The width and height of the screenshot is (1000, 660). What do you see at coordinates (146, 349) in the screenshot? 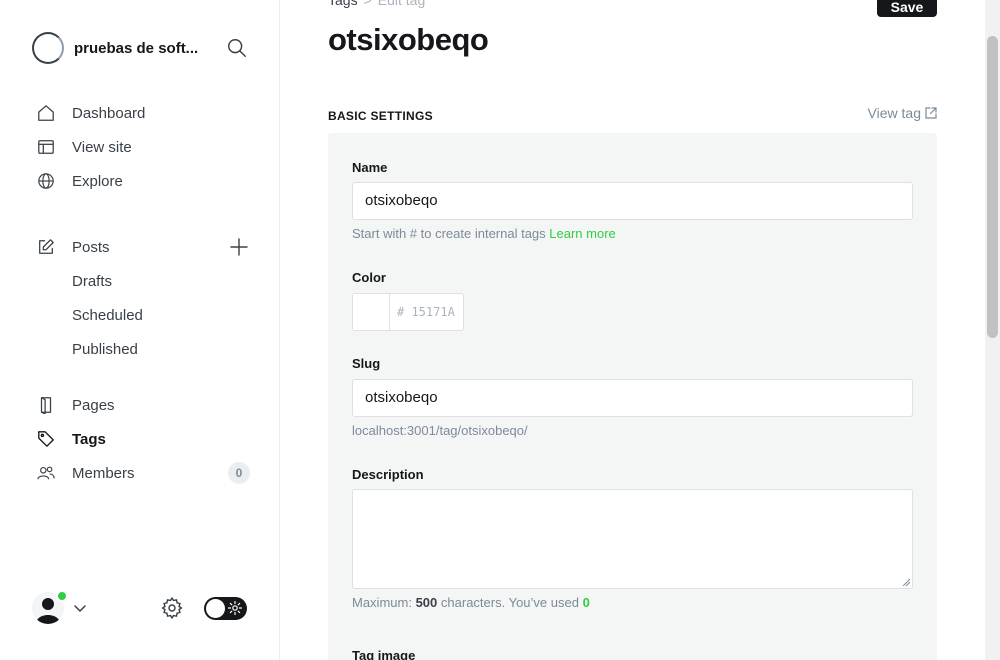
I see `nav-item-published: Published` at bounding box center [146, 349].